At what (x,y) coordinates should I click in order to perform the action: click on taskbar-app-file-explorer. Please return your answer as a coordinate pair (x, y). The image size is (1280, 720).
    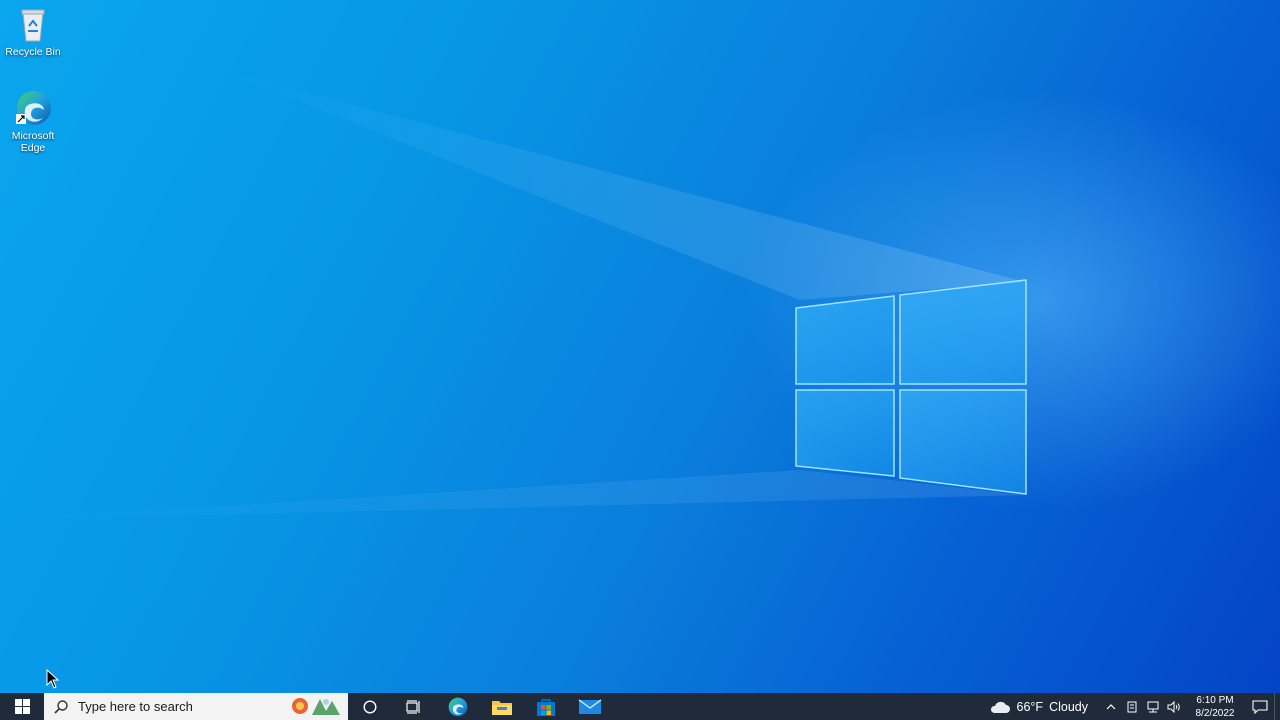
    Looking at the image, I should click on (502, 706).